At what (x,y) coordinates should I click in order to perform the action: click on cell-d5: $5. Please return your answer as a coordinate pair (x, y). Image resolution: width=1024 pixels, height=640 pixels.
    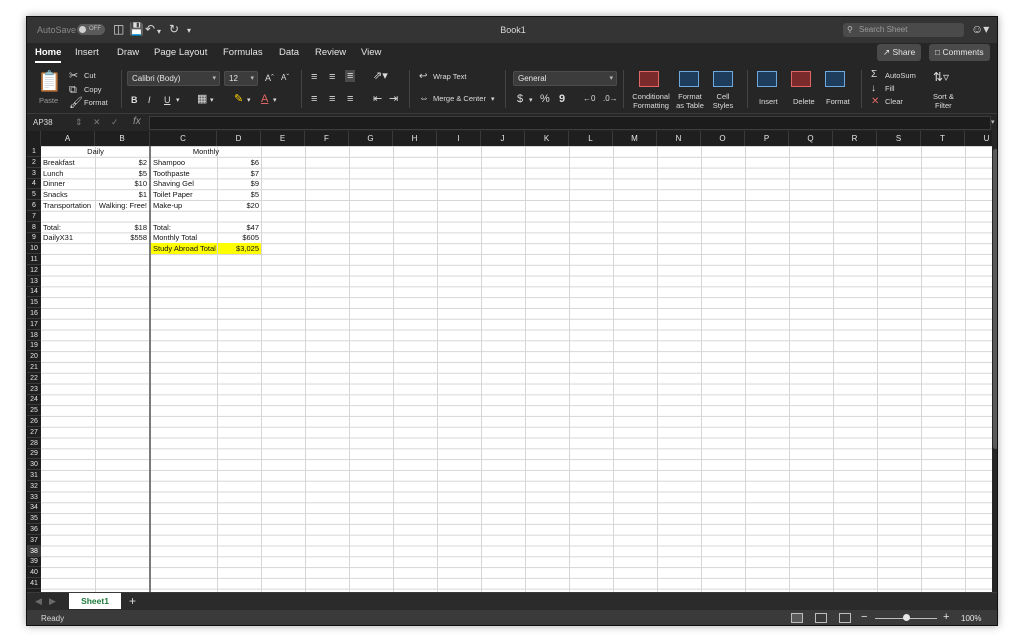
    Looking at the image, I should click on (238, 194).